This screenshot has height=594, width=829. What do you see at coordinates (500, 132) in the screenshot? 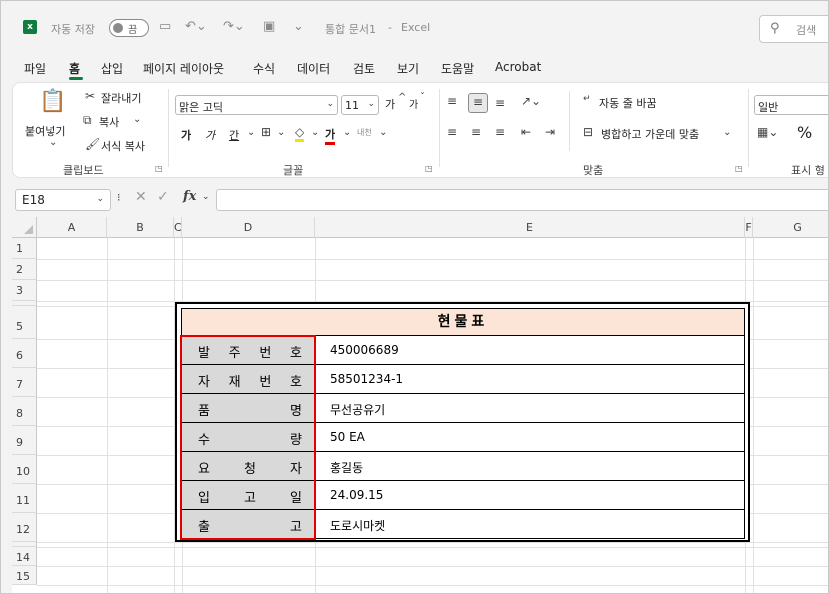
I see `align-right-icon: ≡` at bounding box center [500, 132].